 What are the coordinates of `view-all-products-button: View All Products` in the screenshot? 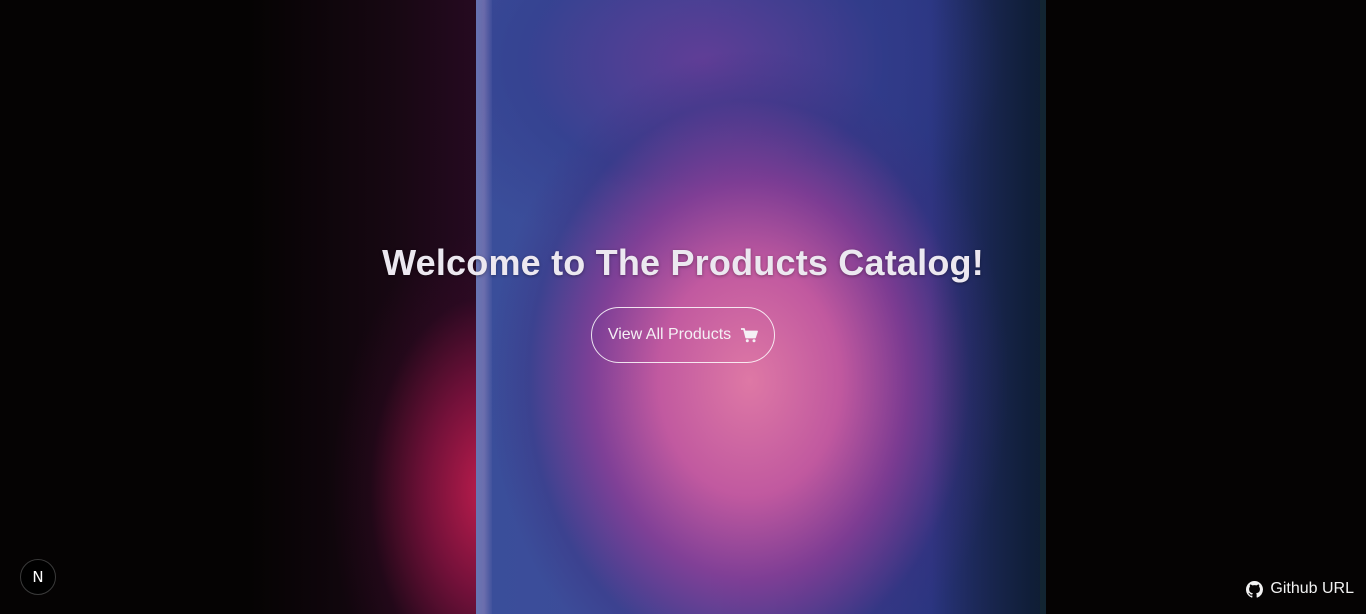 It's located at (683, 335).